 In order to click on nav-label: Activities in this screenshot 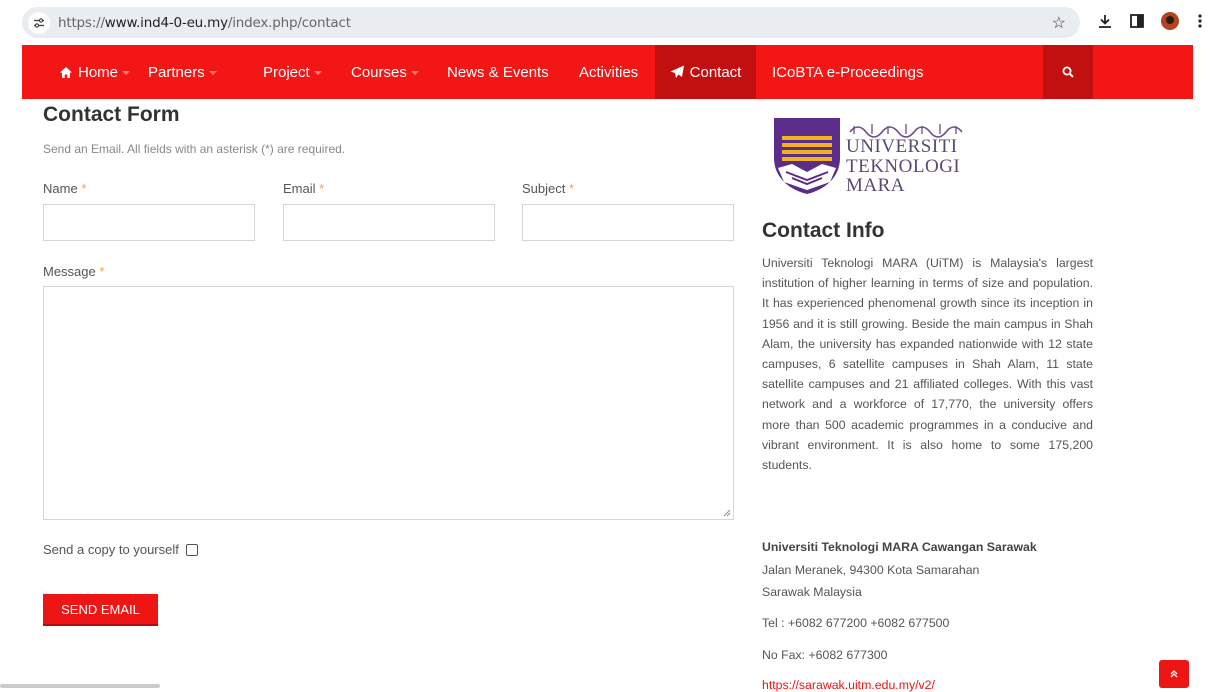, I will do `click(609, 72)`.